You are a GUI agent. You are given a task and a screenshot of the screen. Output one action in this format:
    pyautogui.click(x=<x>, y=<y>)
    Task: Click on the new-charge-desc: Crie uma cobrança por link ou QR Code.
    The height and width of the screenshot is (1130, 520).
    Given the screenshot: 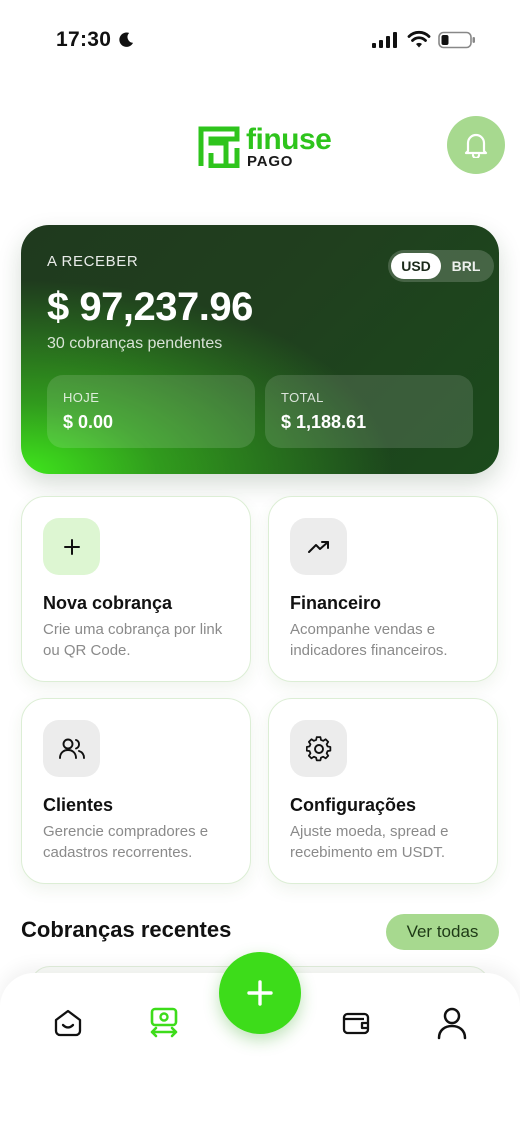 What is the action you would take?
    pyautogui.click(x=133, y=640)
    